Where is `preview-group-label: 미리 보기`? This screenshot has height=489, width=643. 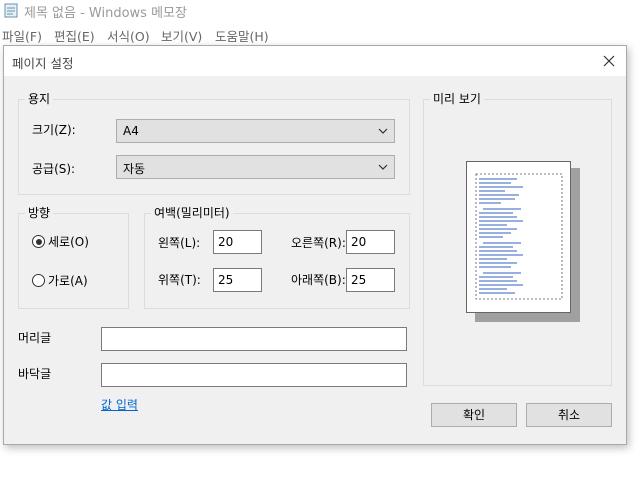
preview-group-label: 미리 보기 is located at coordinates (457, 99).